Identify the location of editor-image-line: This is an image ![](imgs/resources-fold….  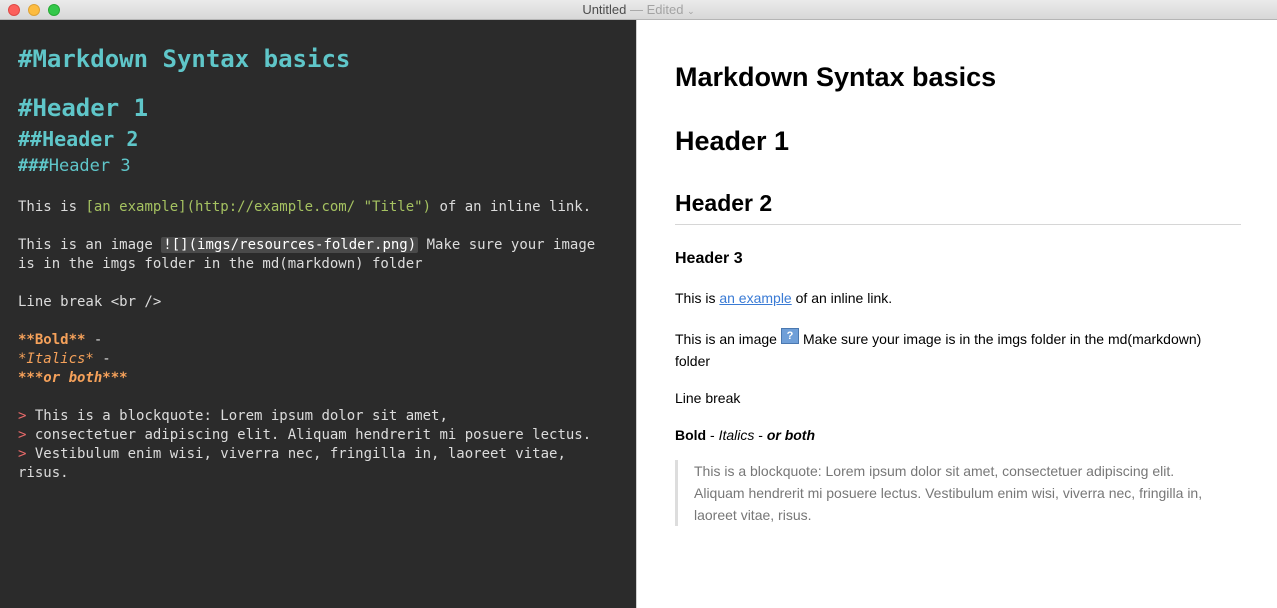
(307, 245).